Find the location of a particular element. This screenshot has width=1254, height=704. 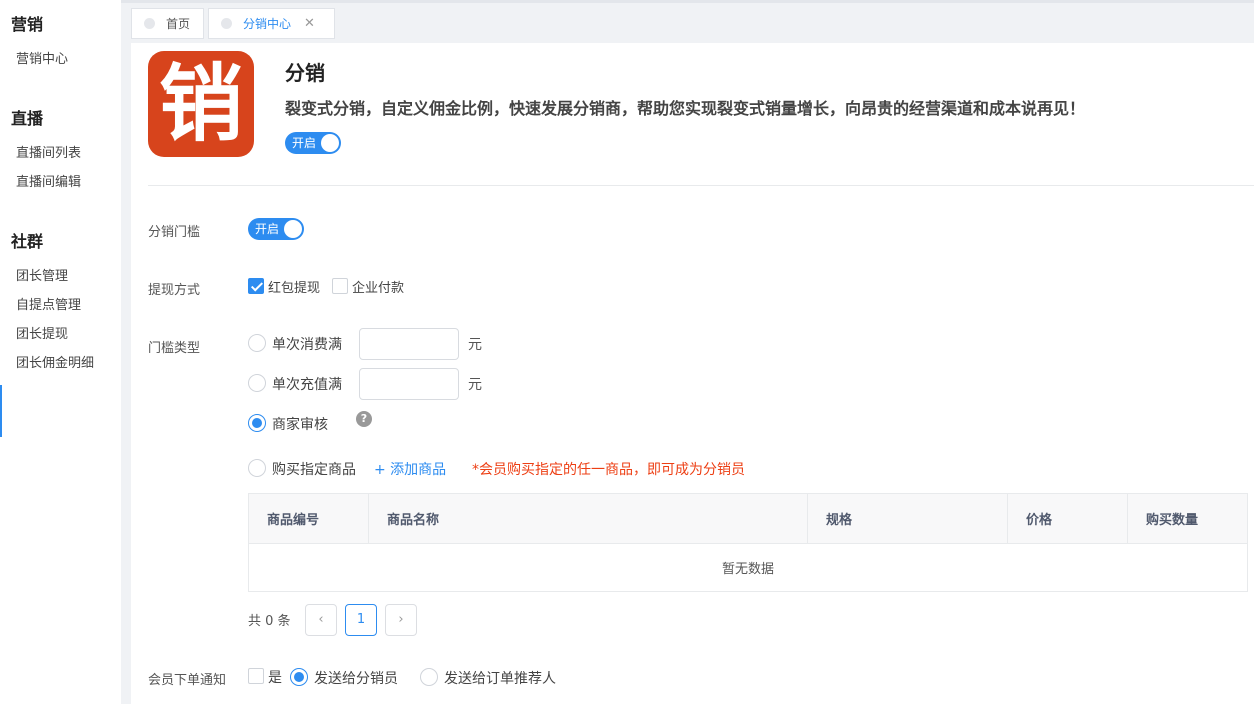

sidebar-item-pickup-manage: 自提点管理 is located at coordinates (48, 303).